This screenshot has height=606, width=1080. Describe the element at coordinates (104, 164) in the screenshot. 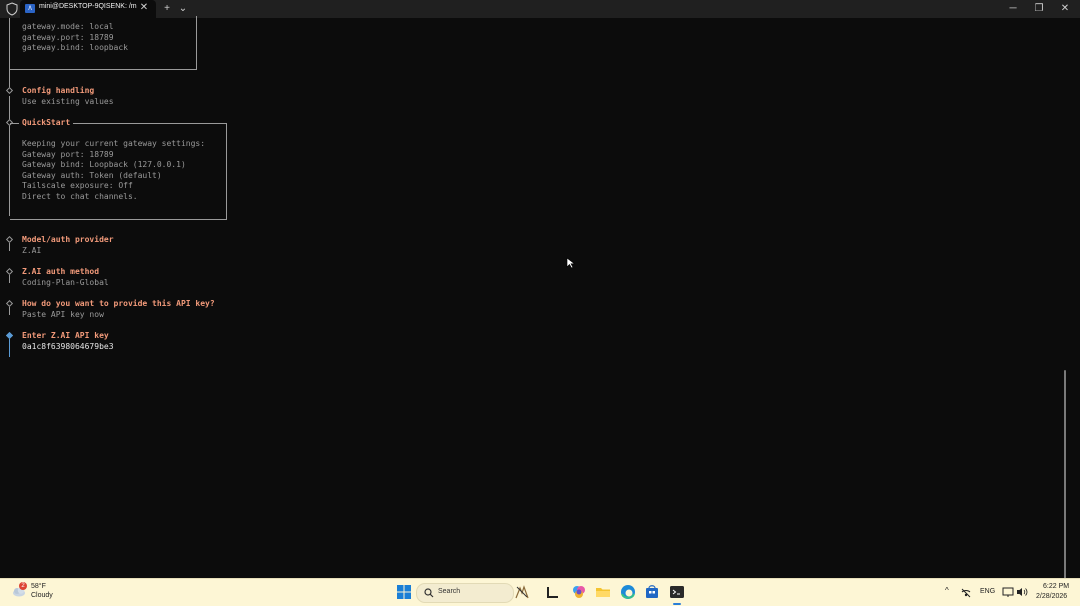

I see `quickstart-line: Gateway bind: Loopback (127.0.0.1)` at that location.